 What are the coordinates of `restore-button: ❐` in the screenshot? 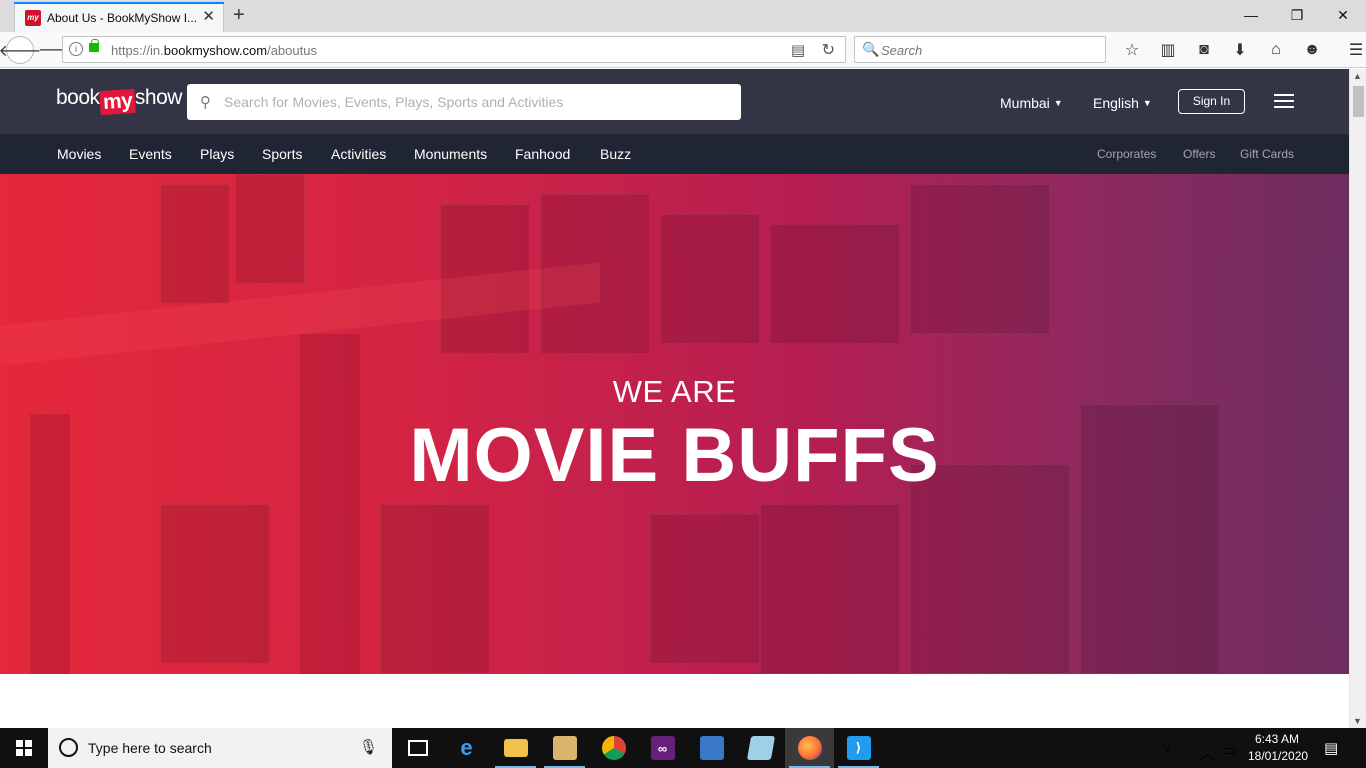 It's located at (1297, 15).